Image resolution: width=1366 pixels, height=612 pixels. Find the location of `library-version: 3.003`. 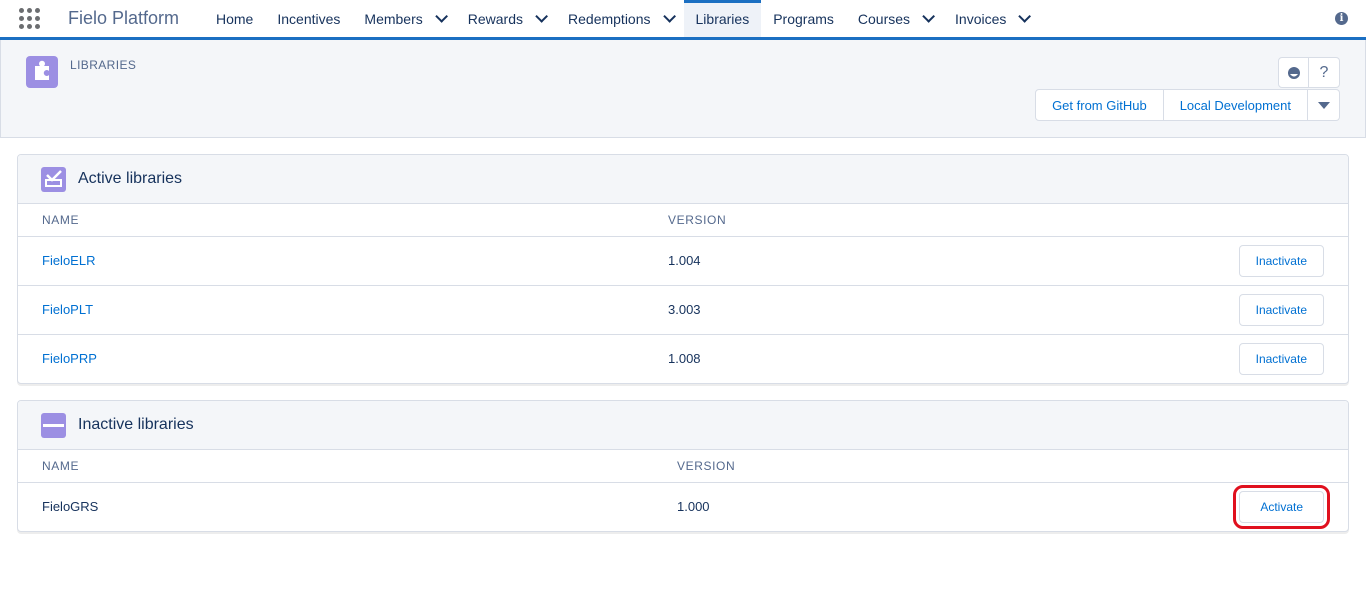

library-version: 3.003 is located at coordinates (786, 310).